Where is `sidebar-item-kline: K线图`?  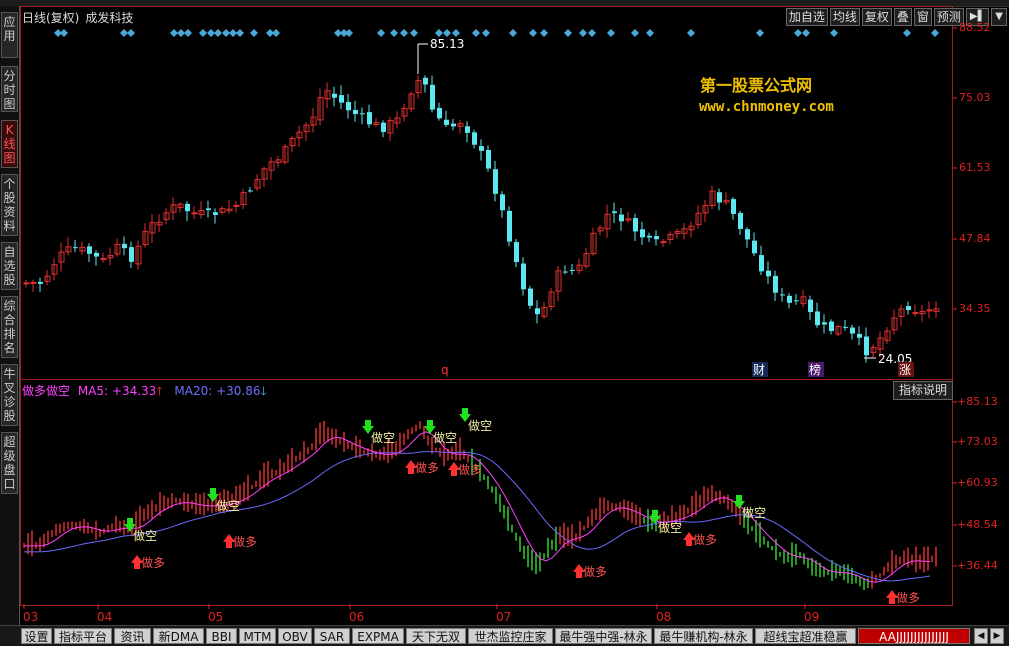
sidebar-item-kline: K线图 is located at coordinates (9, 144).